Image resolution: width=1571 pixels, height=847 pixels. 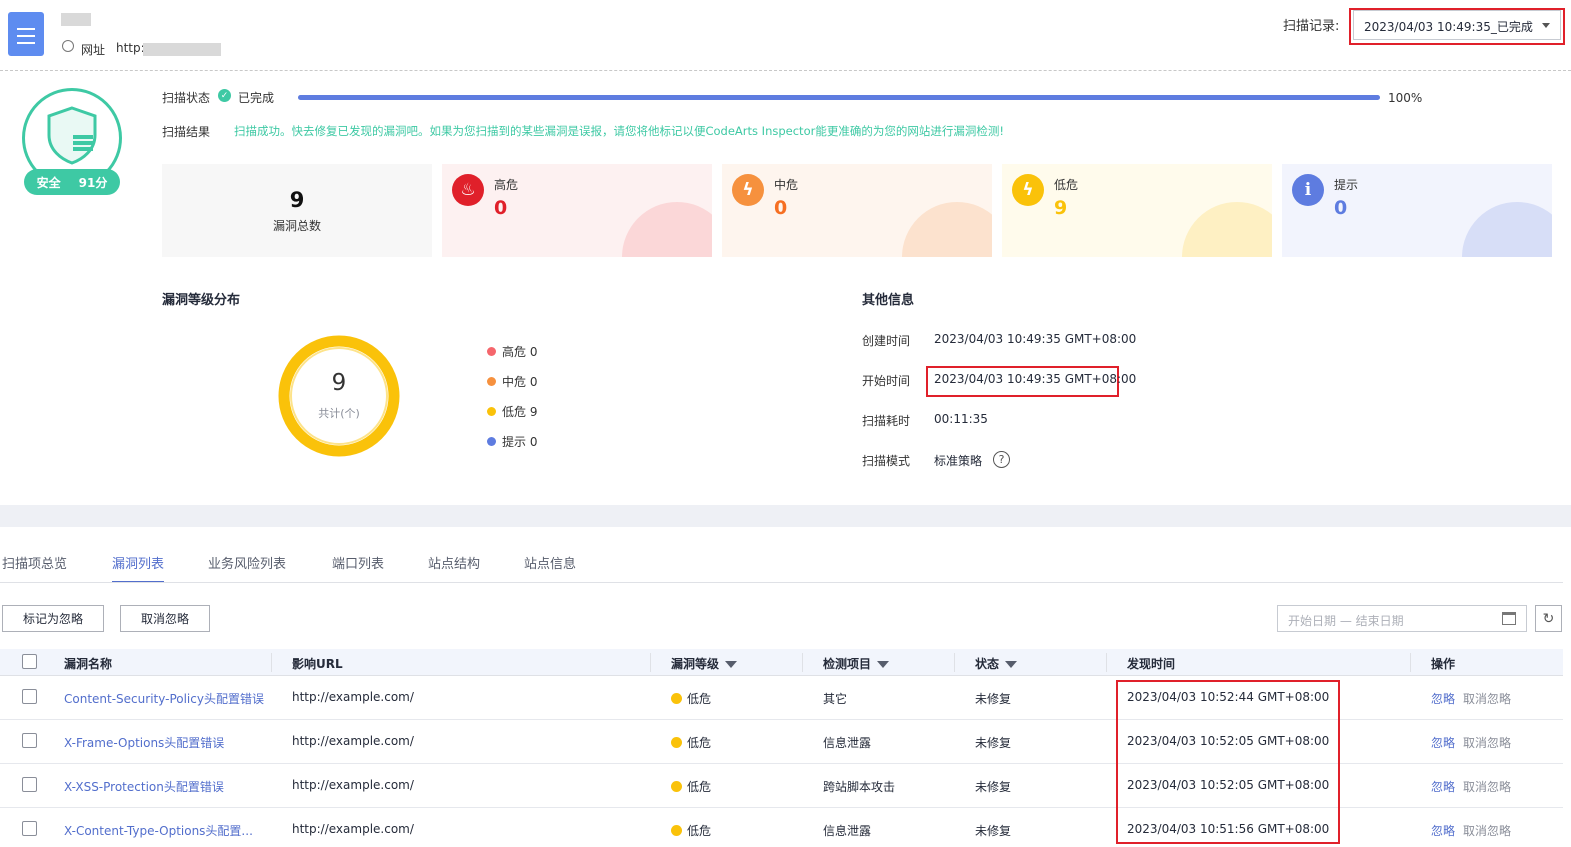 What do you see at coordinates (1457, 25) in the screenshot?
I see `scan-record-select: 2023/04/03 10:49:35_已完成` at bounding box center [1457, 25].